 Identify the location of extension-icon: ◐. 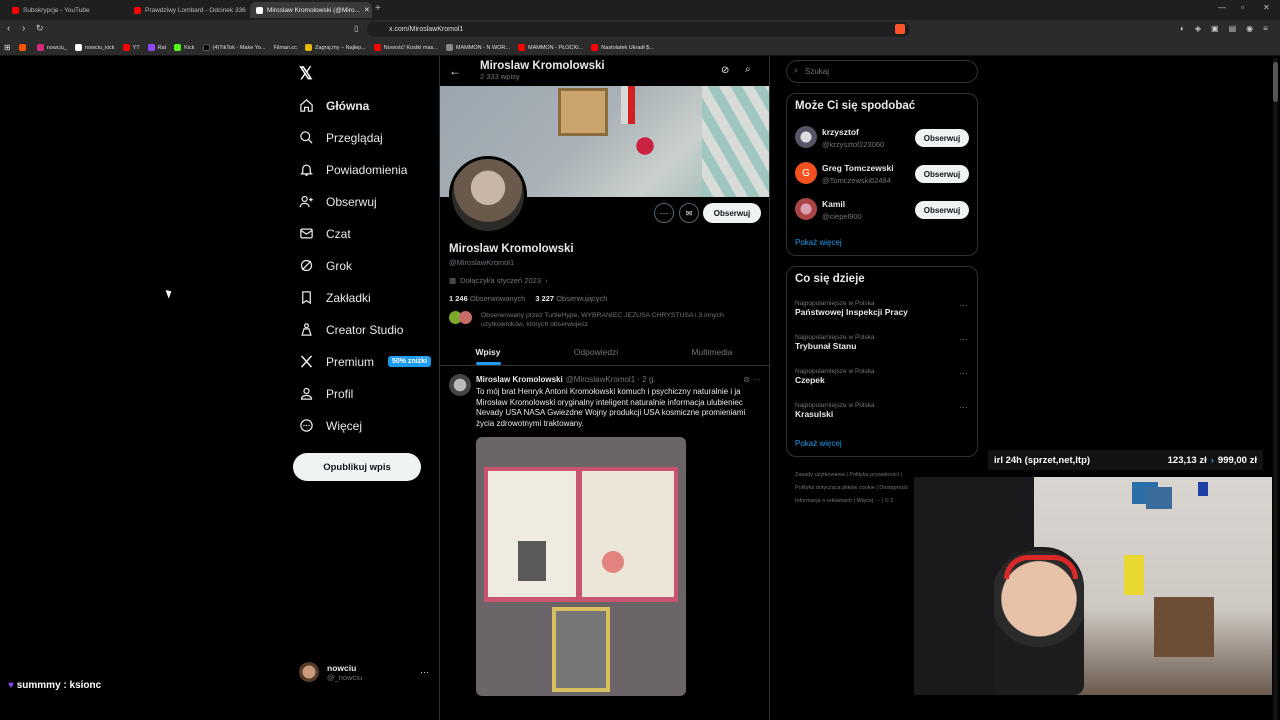
(1182, 28).